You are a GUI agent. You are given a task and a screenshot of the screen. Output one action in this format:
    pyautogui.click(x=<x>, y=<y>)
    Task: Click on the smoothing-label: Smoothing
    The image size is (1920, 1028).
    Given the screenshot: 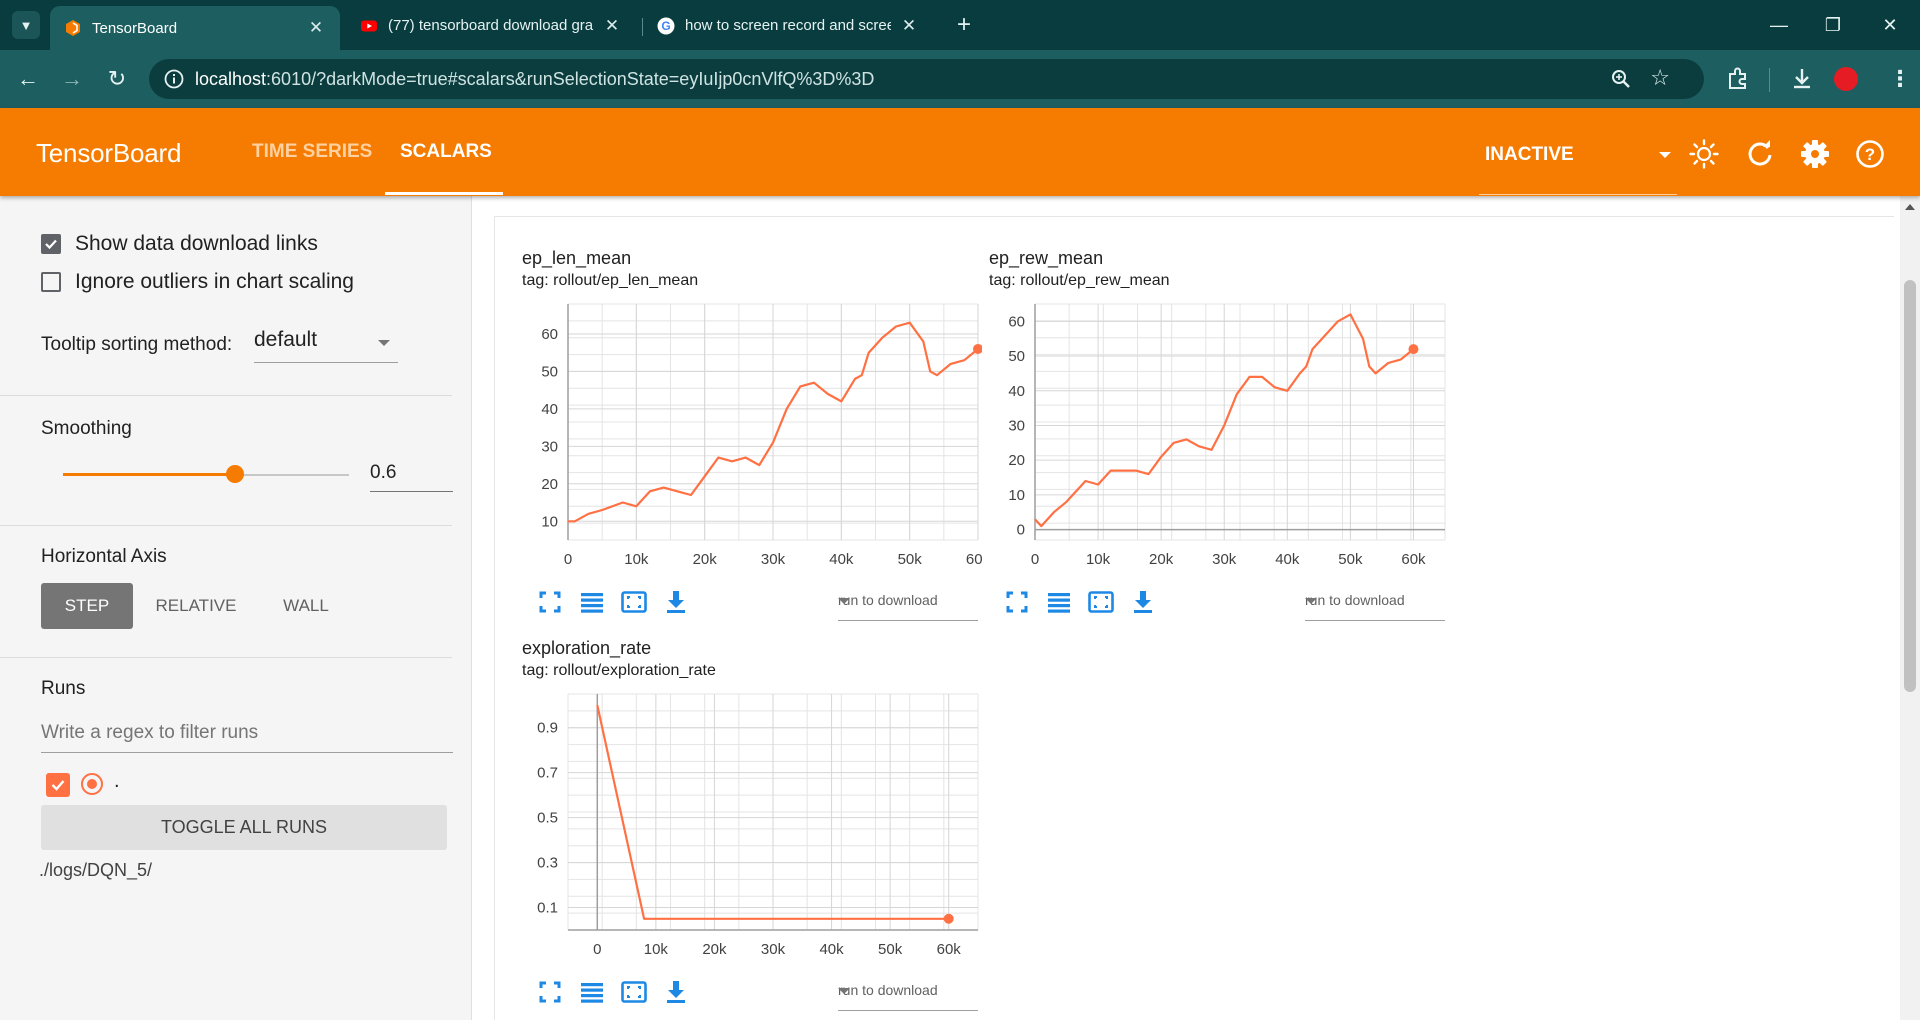 What is the action you would take?
    pyautogui.click(x=86, y=429)
    